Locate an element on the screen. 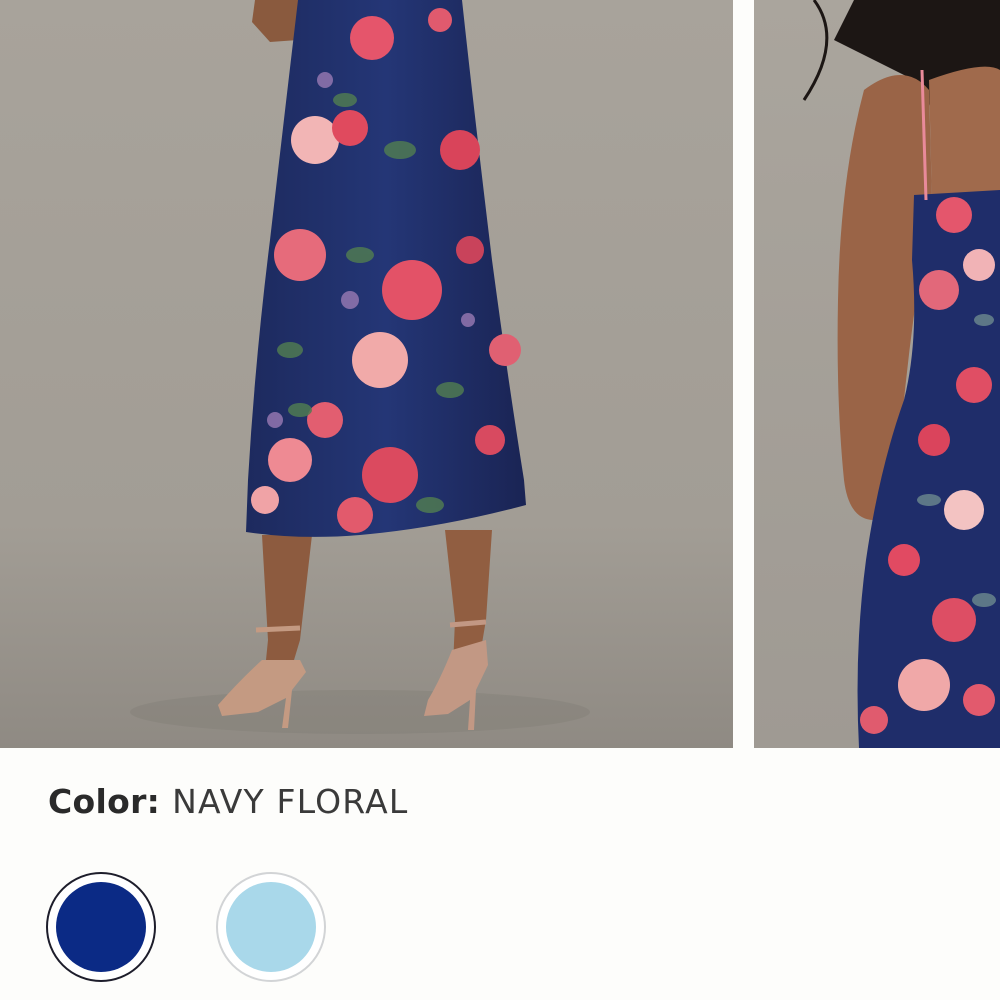 The height and width of the screenshot is (1000, 1000). swatch-navy-floral-fill is located at coordinates (101, 927).